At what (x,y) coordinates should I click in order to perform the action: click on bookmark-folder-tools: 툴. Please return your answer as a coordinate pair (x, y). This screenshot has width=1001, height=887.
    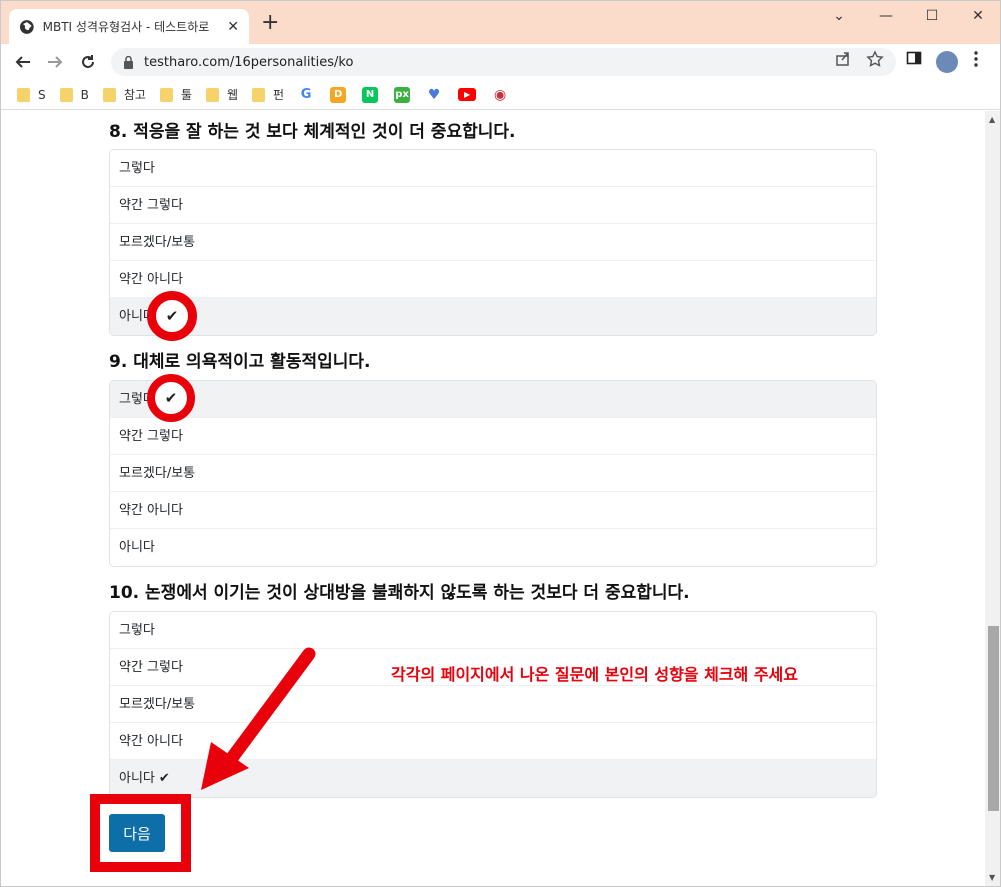
    Looking at the image, I should click on (175, 94).